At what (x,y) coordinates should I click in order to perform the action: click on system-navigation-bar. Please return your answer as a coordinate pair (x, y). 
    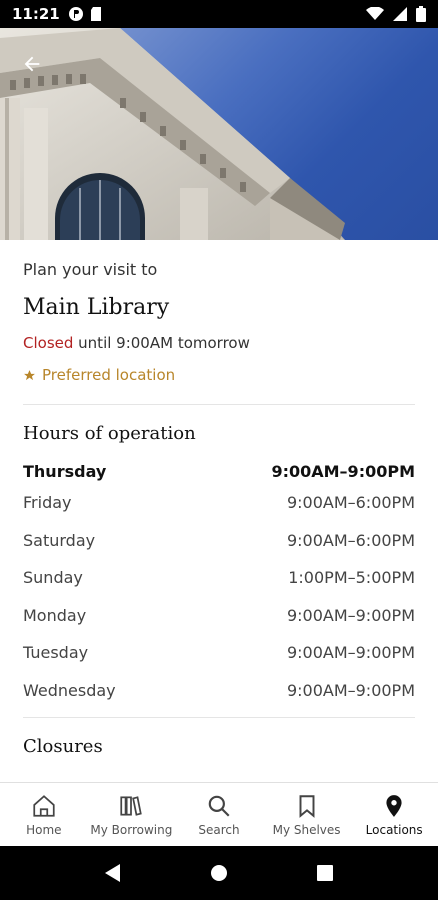
    Looking at the image, I should click on (219, 873).